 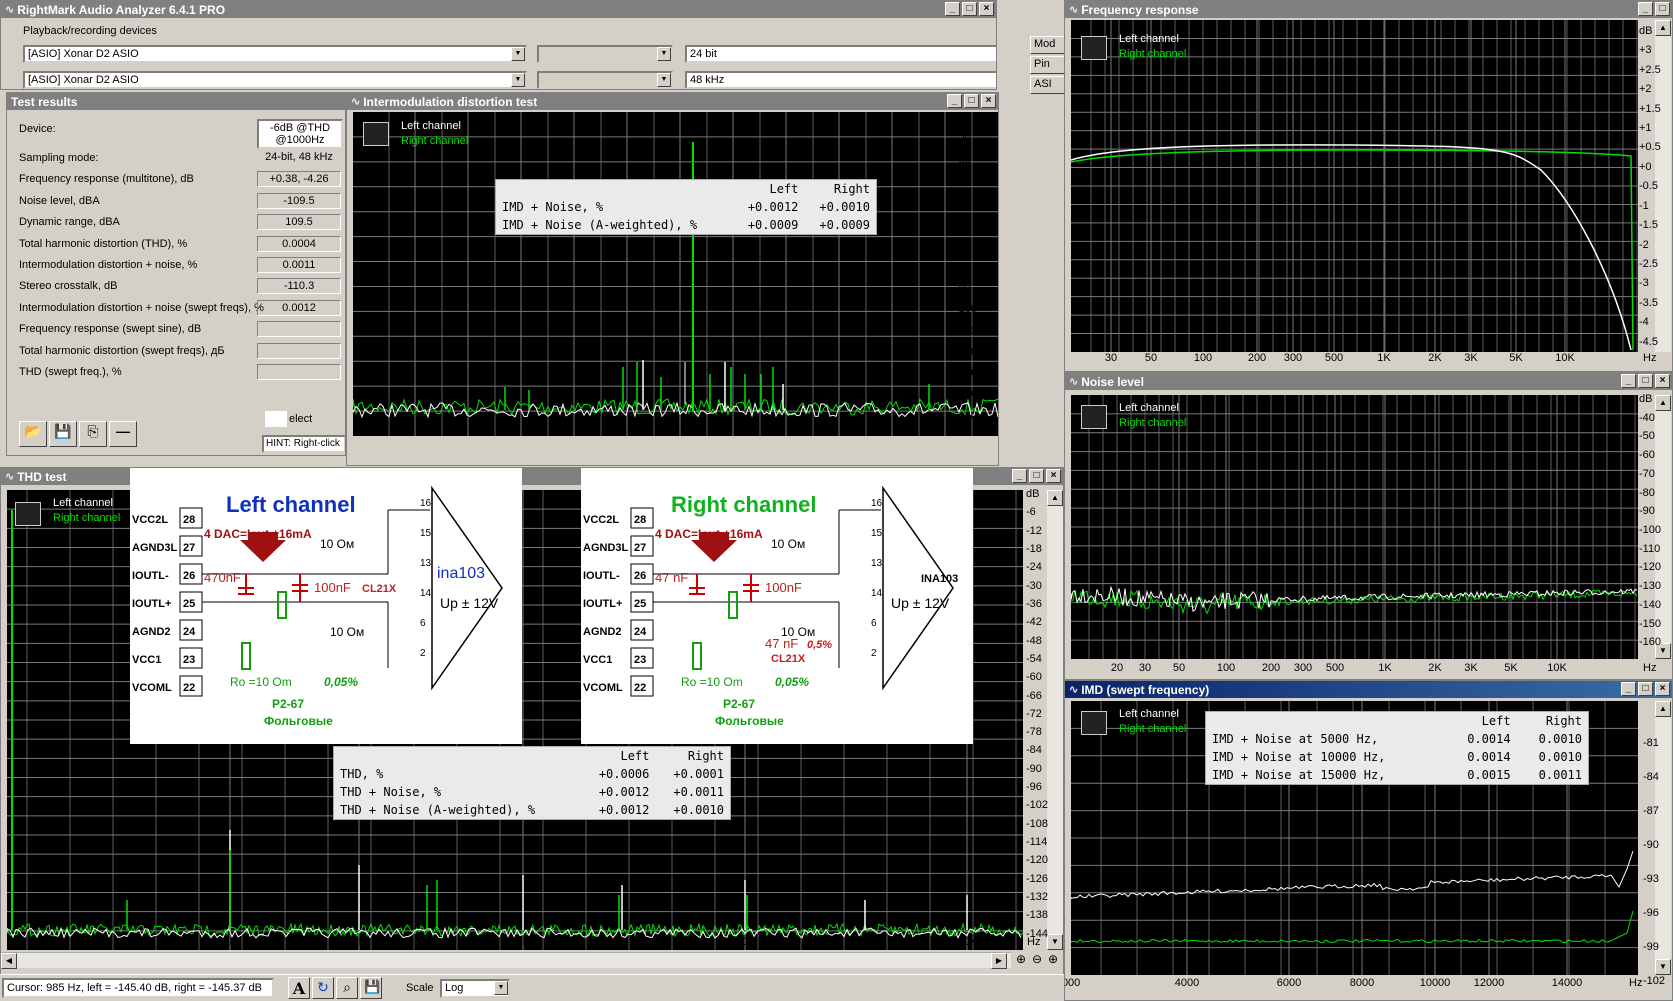 I want to click on zoom-fit-icon: ⊕, so click(x=1053, y=960).